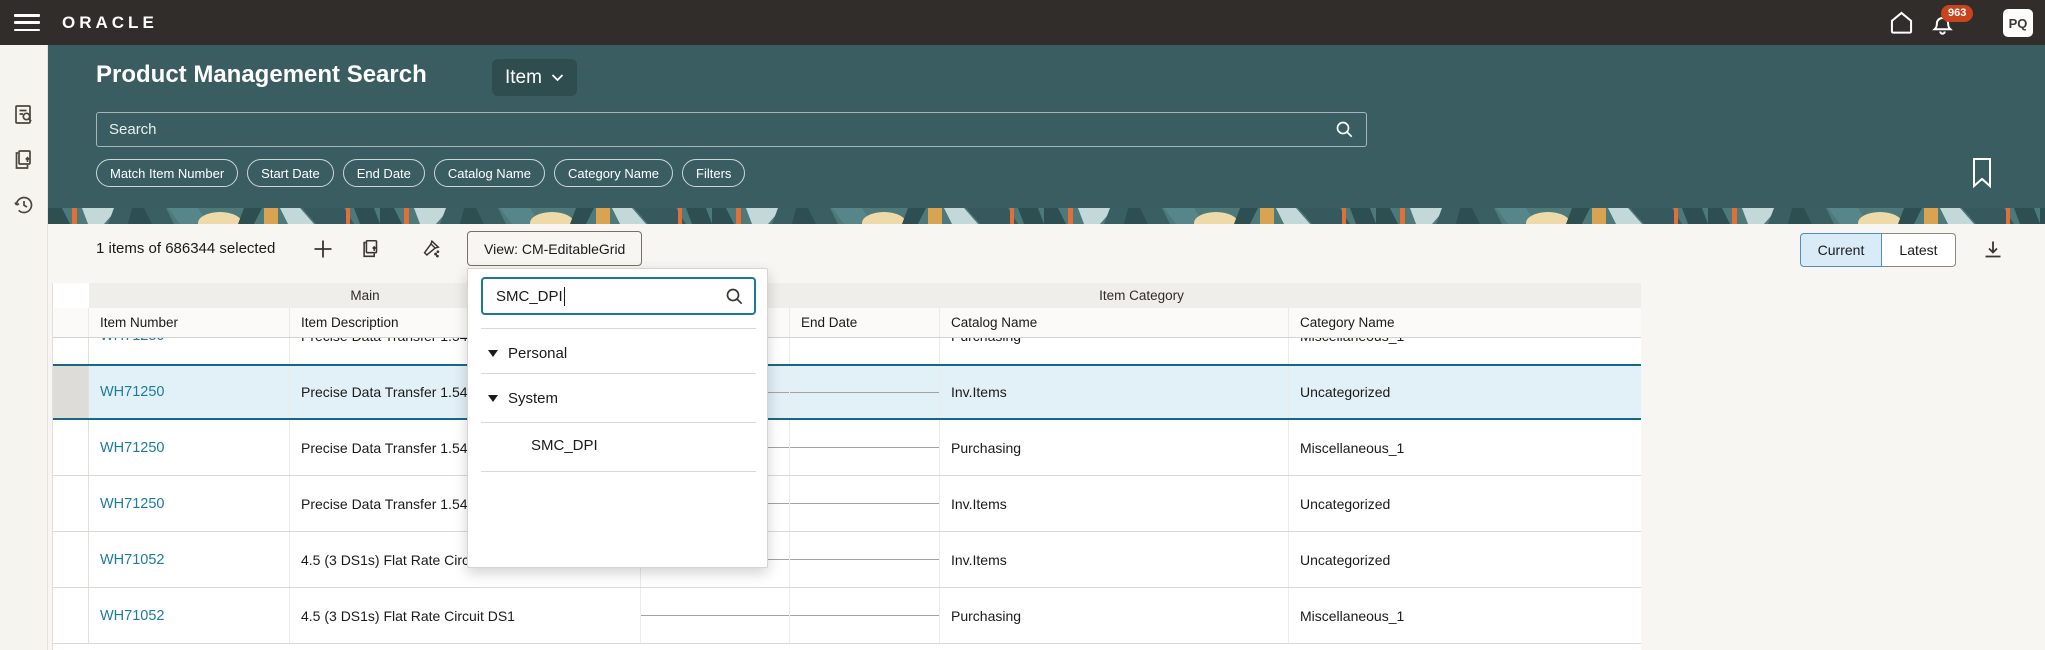 The image size is (2045, 650). Describe the element at coordinates (1114, 322) in the screenshot. I see `column-header-catalog-name: Catalog Name` at that location.